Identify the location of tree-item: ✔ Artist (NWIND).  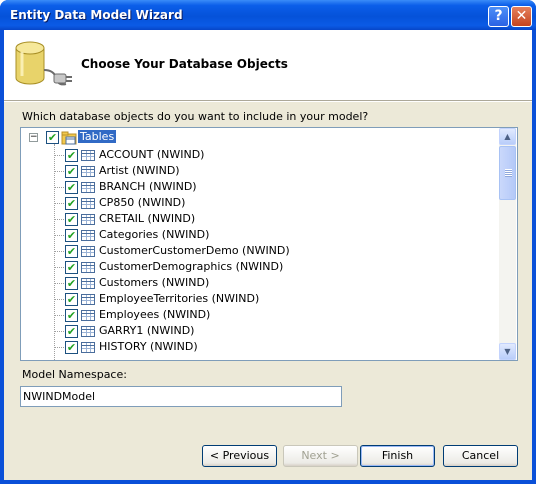
(260, 171).